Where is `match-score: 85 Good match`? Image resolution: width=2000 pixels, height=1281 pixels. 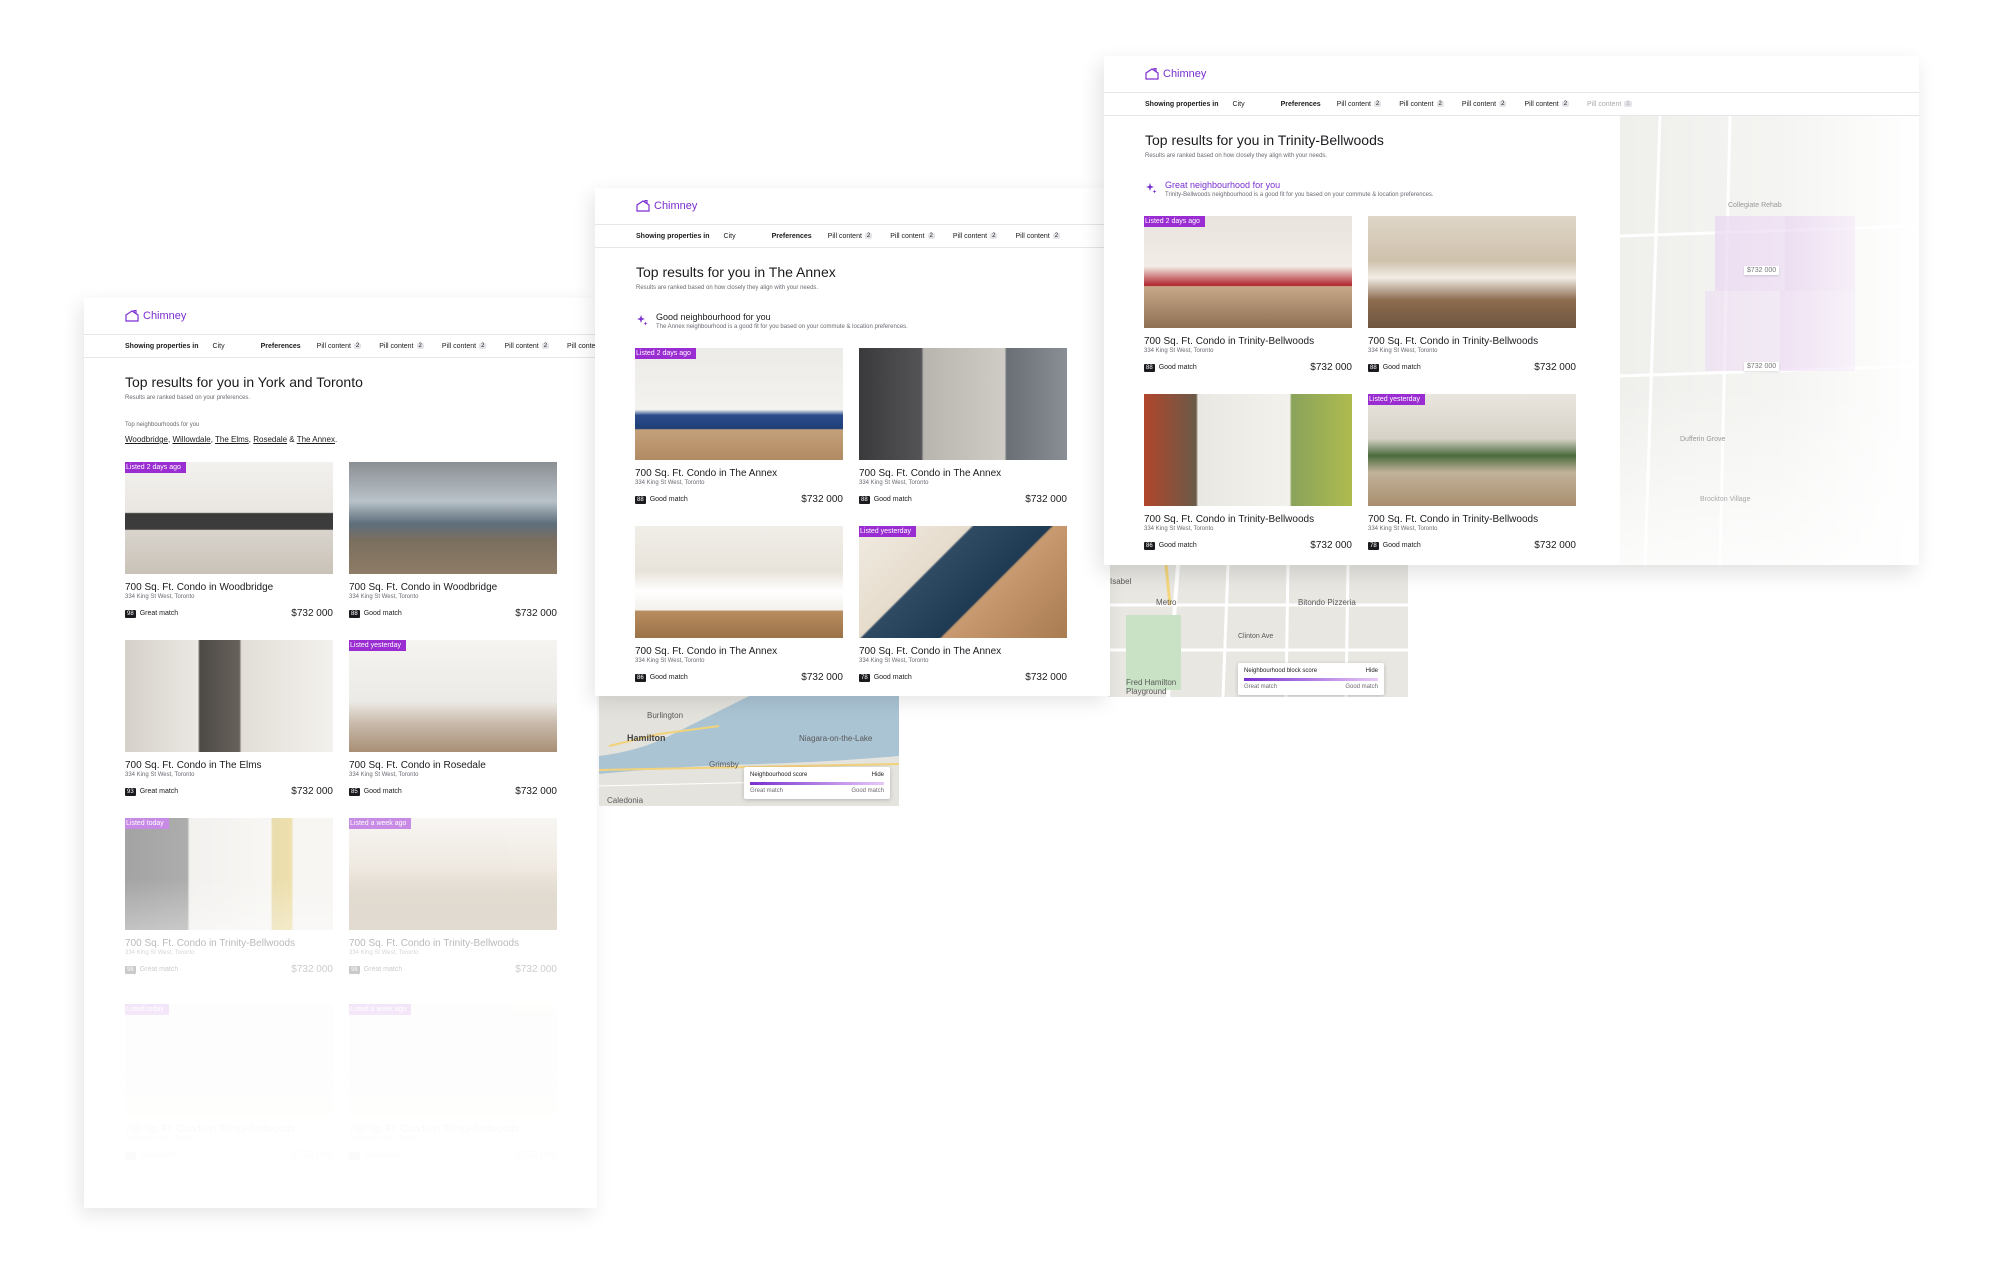 match-score: 85 Good match is located at coordinates (375, 791).